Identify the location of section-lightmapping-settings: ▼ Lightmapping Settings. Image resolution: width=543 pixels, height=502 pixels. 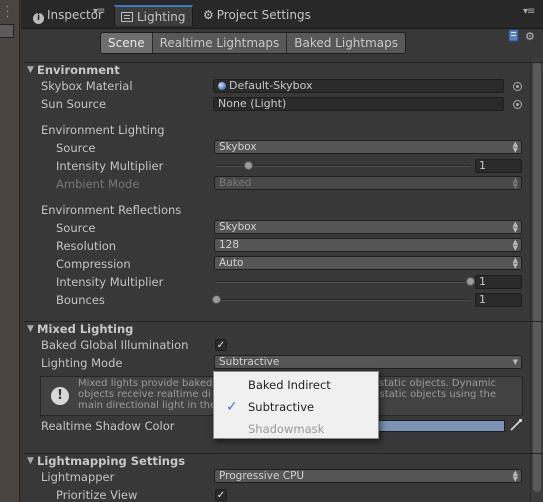
(283, 461).